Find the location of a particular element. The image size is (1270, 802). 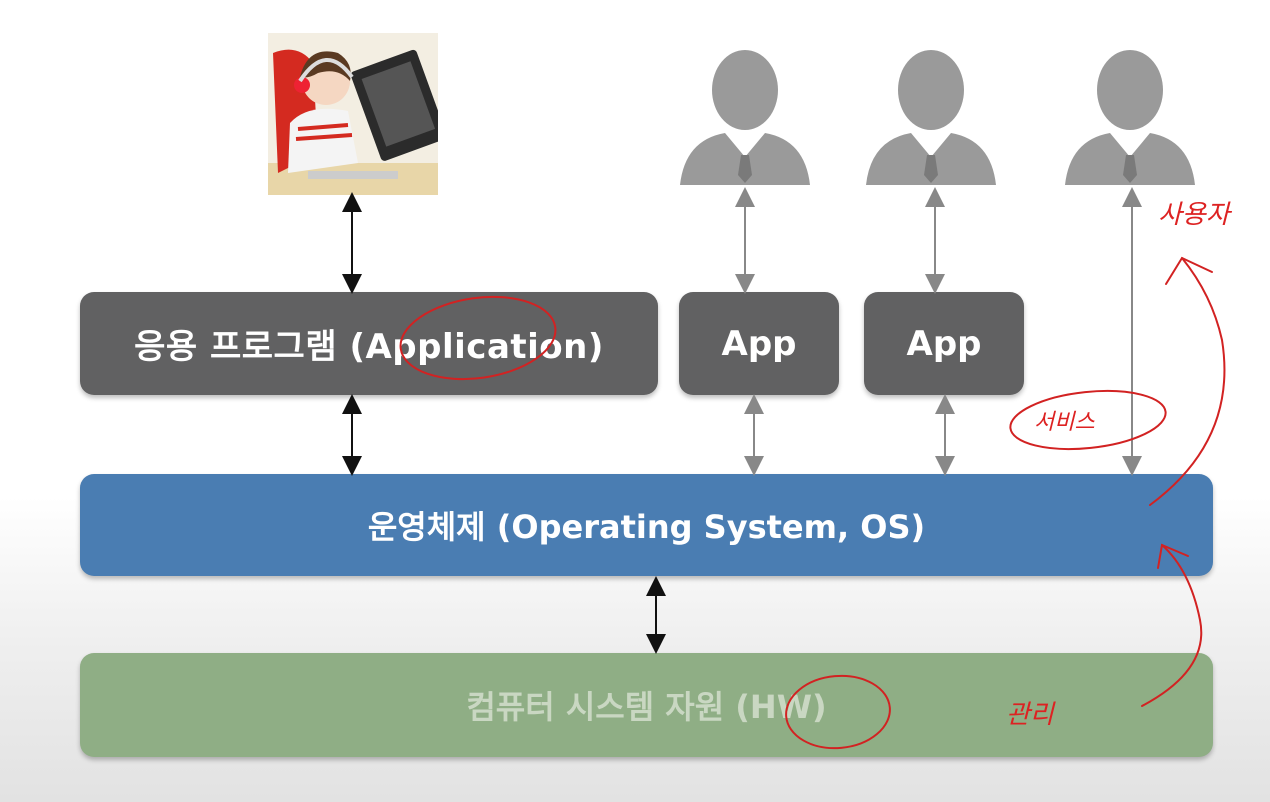

app-box-1: App is located at coordinates (759, 343).